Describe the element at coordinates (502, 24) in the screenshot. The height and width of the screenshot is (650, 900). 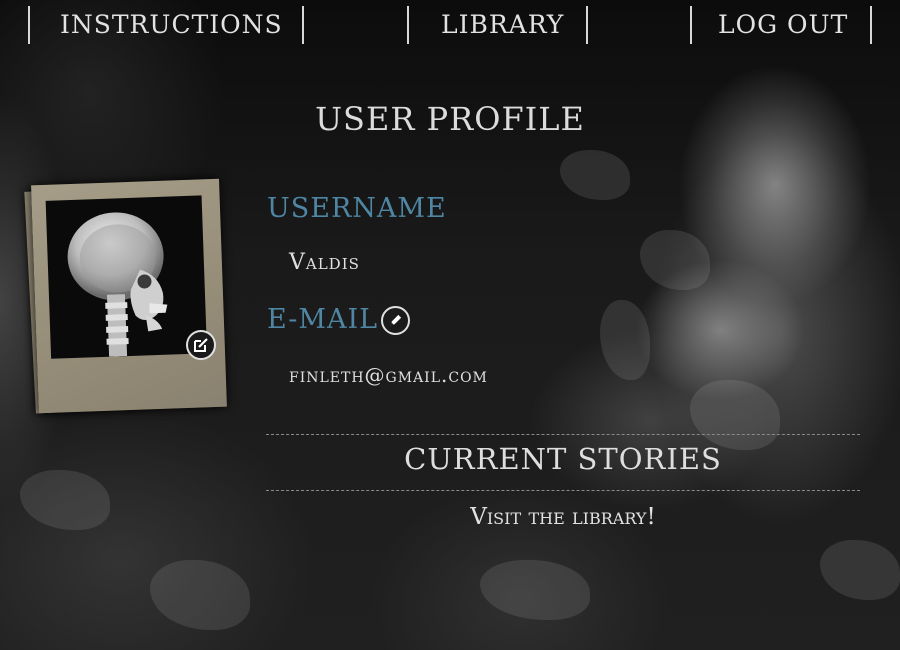
I see `nav-link-library: LIBRARY` at that location.